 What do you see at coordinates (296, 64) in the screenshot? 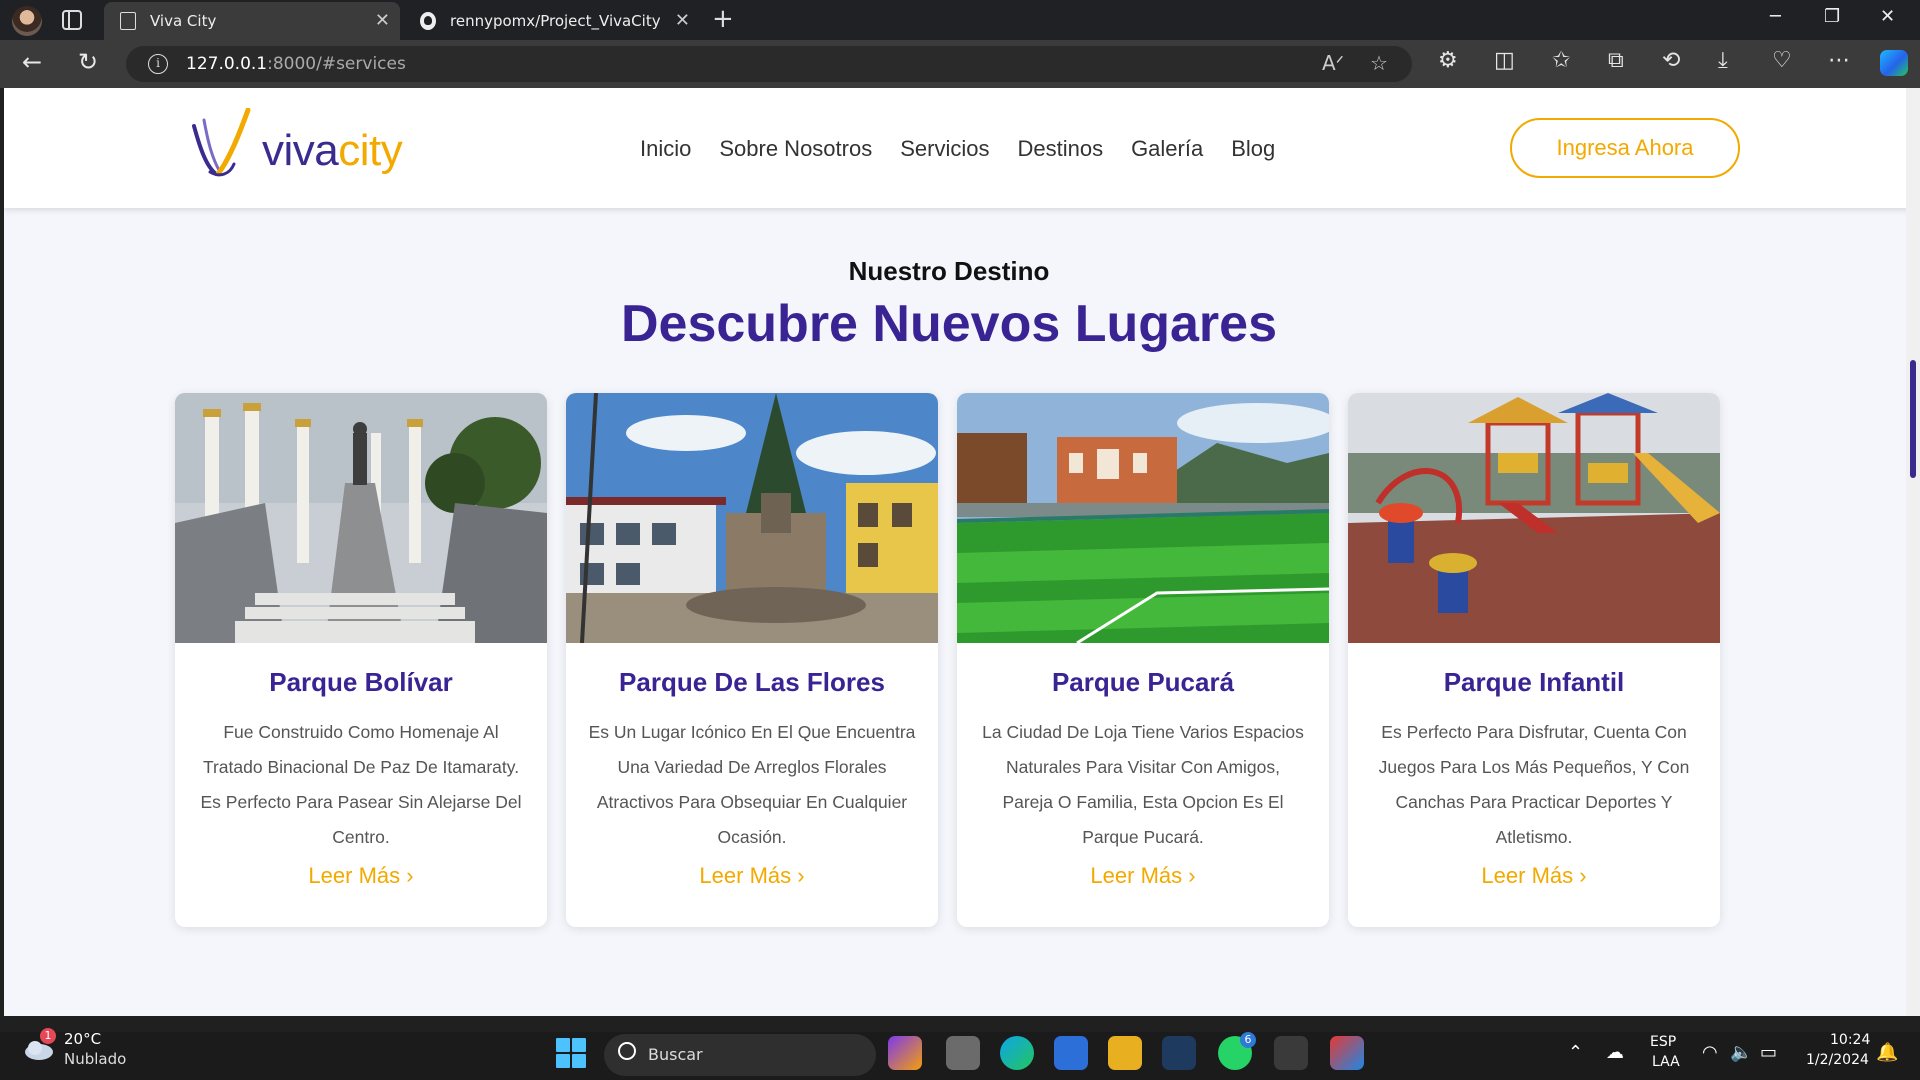
I see `address-url: 127.0.0.1:8000/#services` at bounding box center [296, 64].